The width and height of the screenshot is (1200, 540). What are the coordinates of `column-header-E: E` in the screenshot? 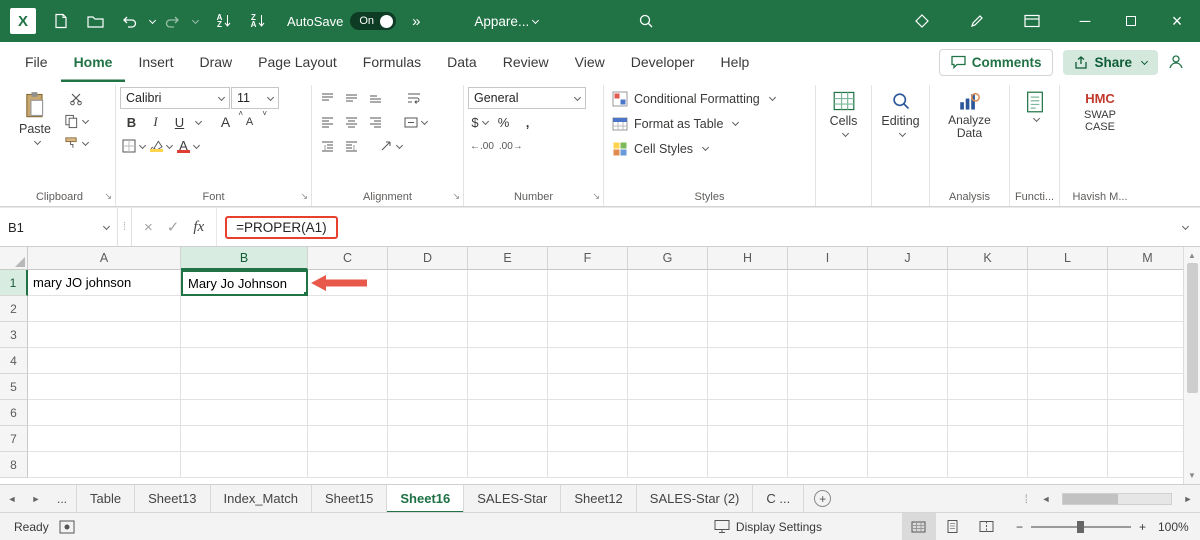 It's located at (508, 258).